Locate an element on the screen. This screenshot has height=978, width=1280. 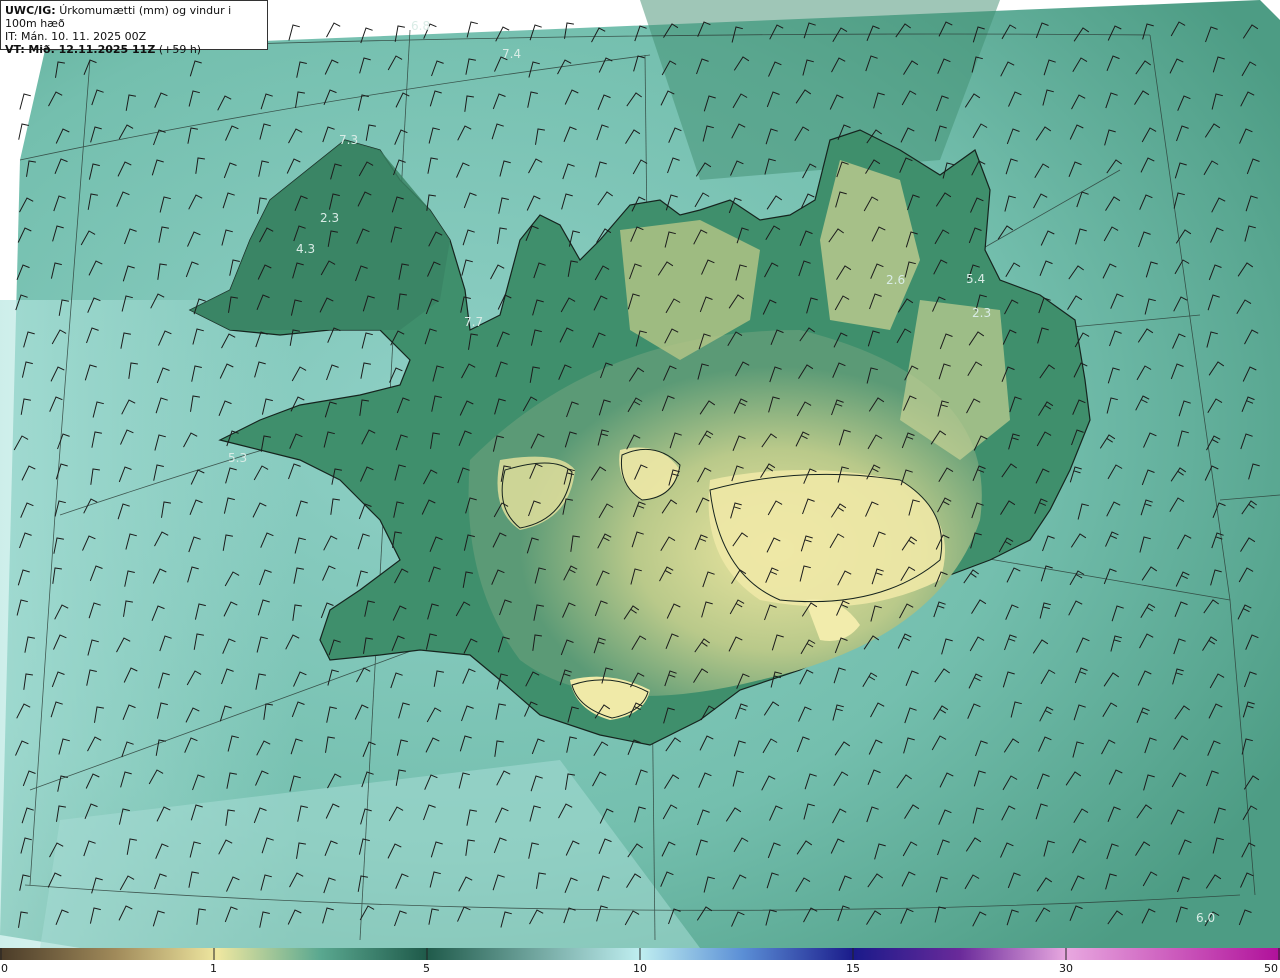
point-value: 6.8 is located at coordinates (420, 26).